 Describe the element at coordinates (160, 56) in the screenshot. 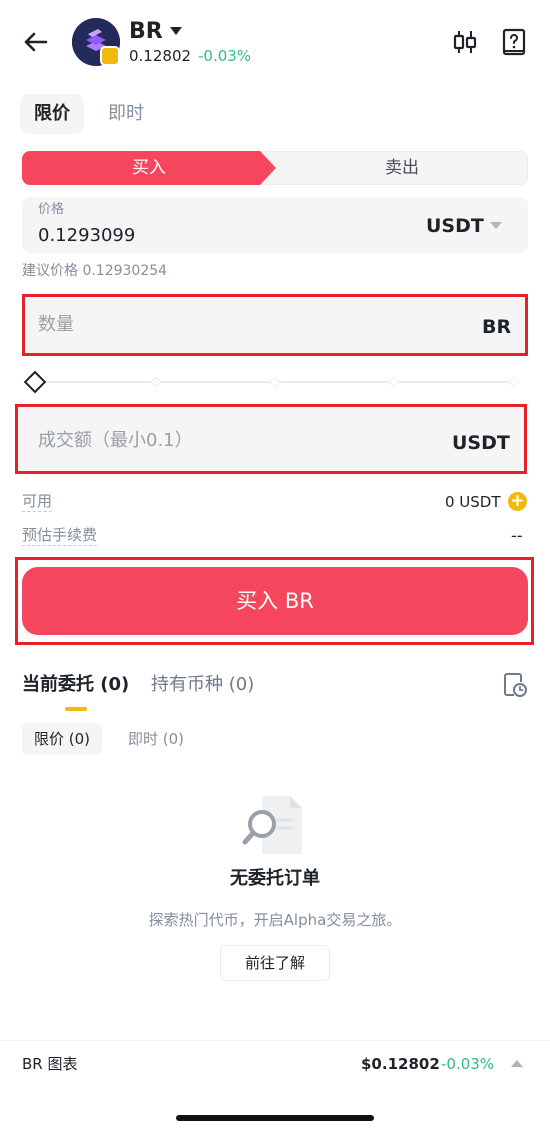

I see `header-price: 0.12802` at that location.